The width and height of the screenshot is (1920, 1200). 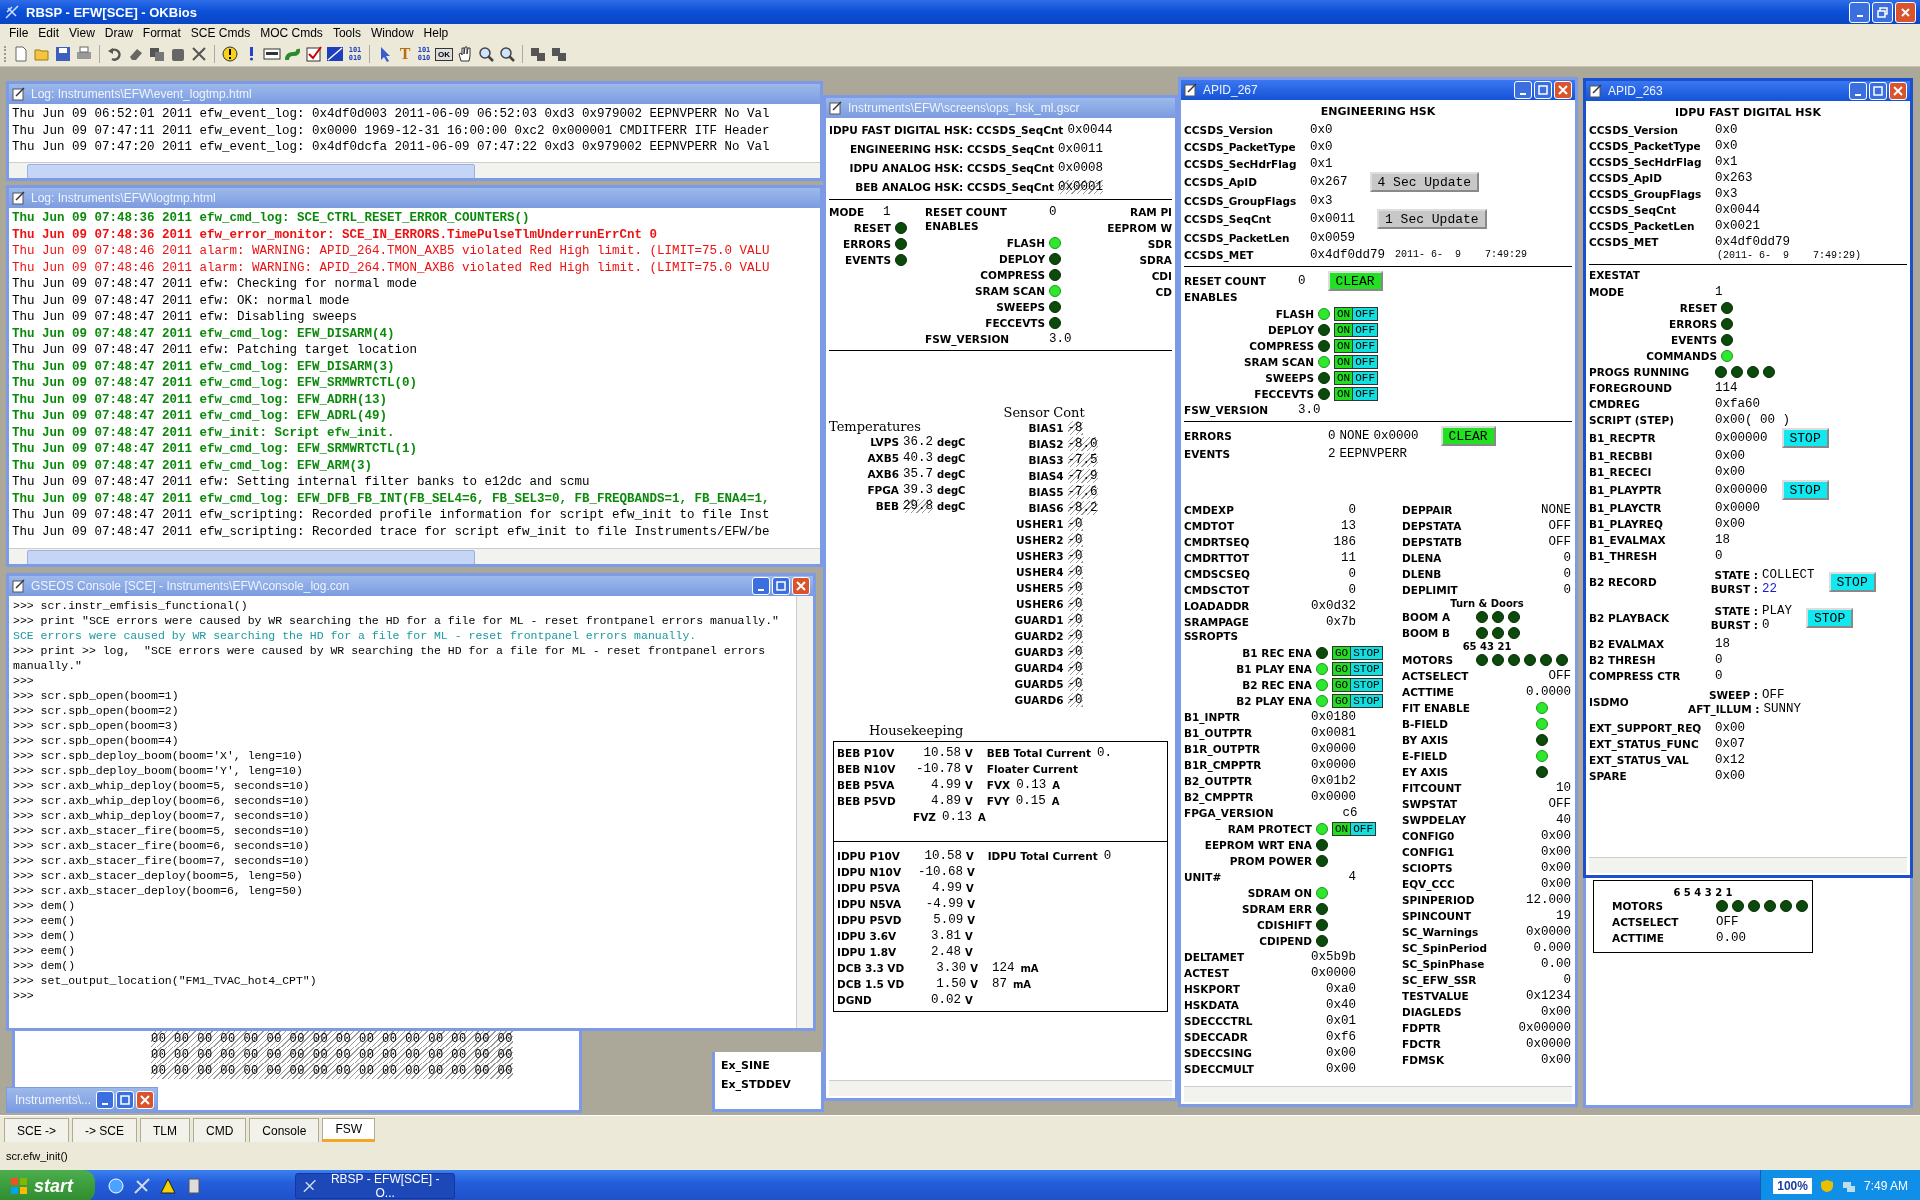 What do you see at coordinates (1792, 1186) in the screenshot?
I see `zoom-level: 100%` at bounding box center [1792, 1186].